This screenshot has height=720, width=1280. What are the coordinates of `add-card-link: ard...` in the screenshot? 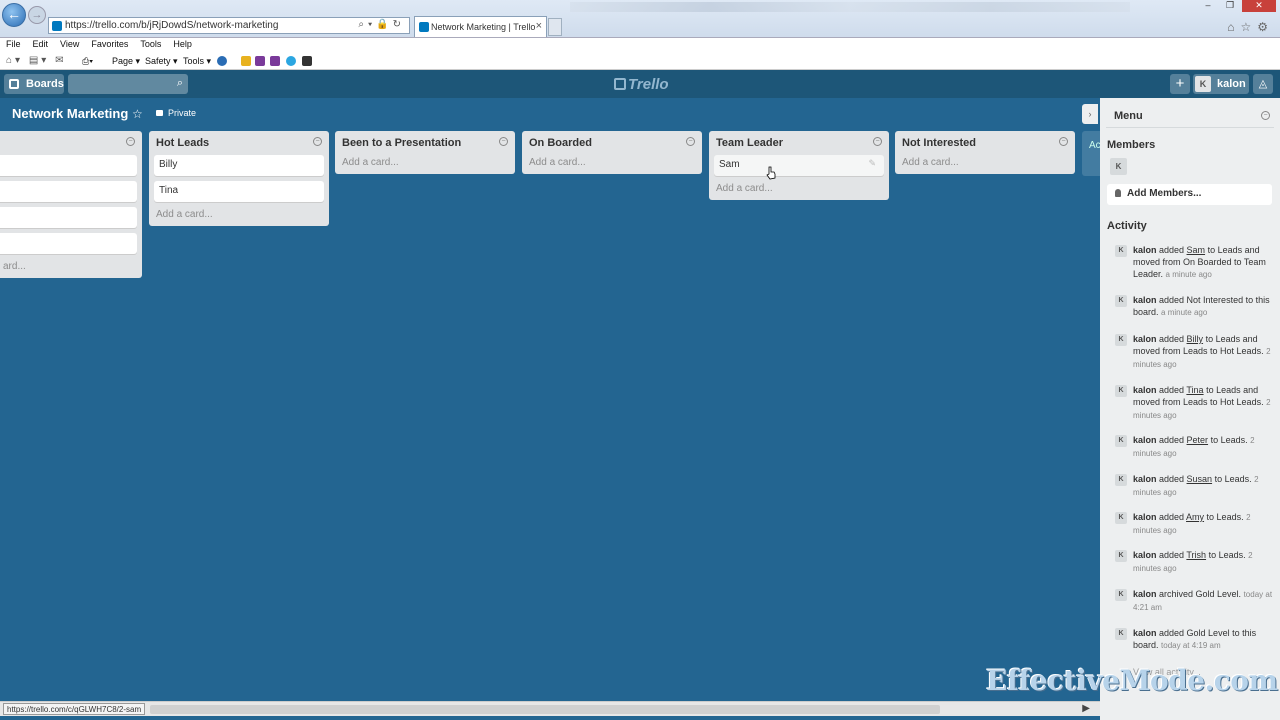 It's located at (68, 265).